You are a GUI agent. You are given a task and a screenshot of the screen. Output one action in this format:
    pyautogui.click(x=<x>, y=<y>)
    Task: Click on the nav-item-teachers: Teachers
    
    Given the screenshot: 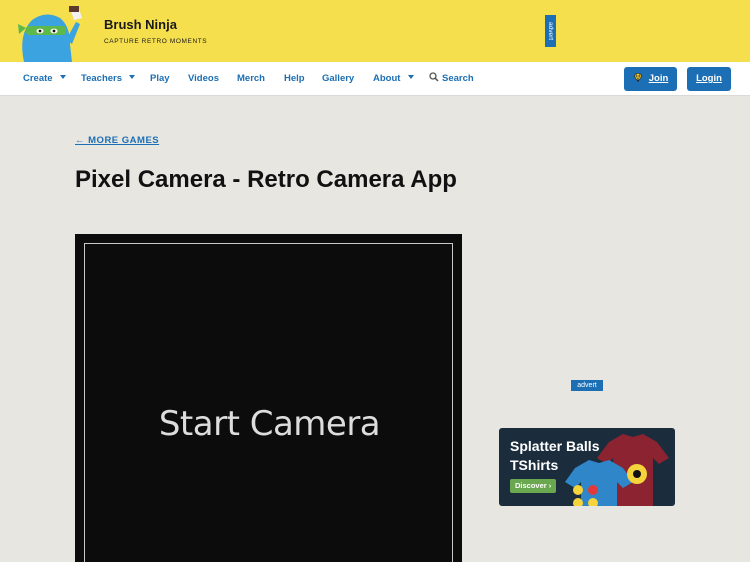 What is the action you would take?
    pyautogui.click(x=101, y=79)
    